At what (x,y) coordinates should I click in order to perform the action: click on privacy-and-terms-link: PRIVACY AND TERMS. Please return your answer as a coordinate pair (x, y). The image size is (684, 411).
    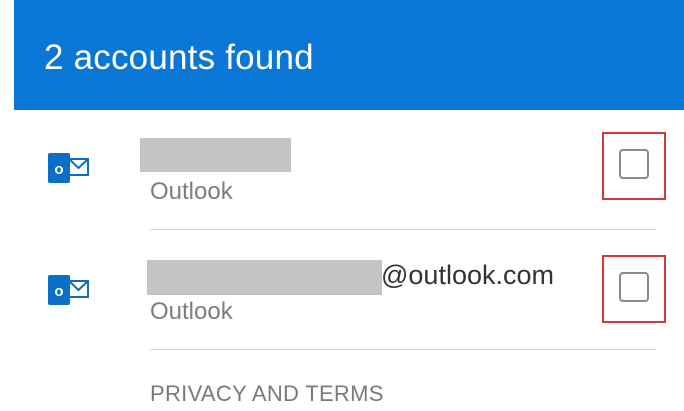
    Looking at the image, I should click on (267, 394).